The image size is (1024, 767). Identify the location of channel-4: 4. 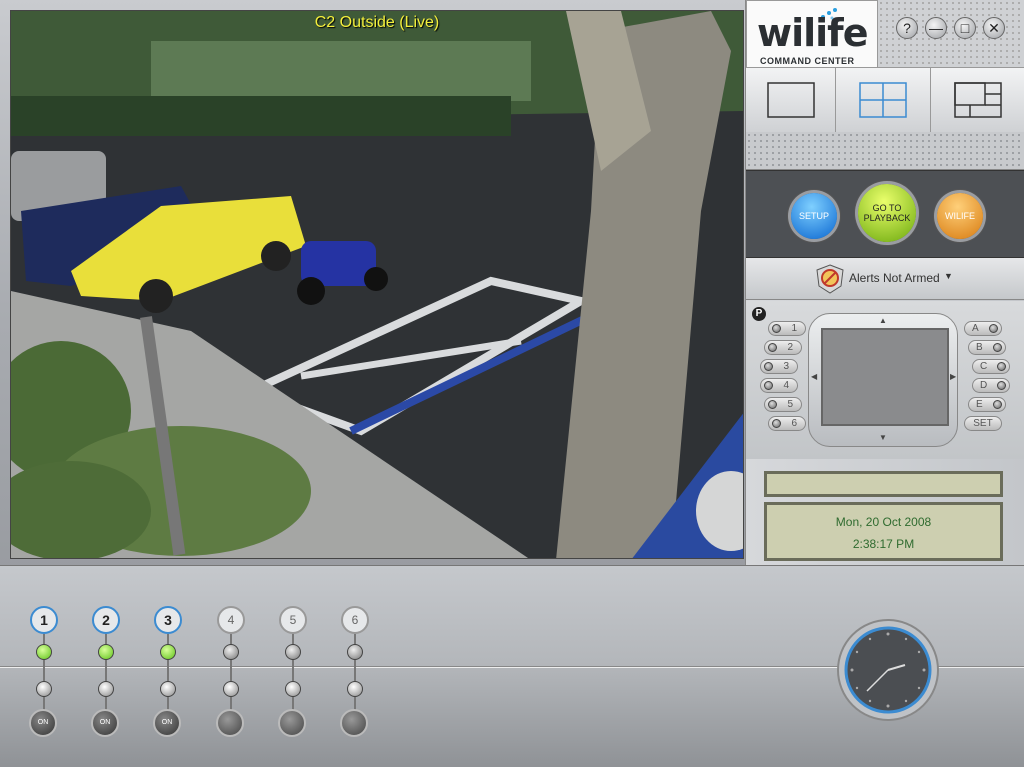
(231, 671).